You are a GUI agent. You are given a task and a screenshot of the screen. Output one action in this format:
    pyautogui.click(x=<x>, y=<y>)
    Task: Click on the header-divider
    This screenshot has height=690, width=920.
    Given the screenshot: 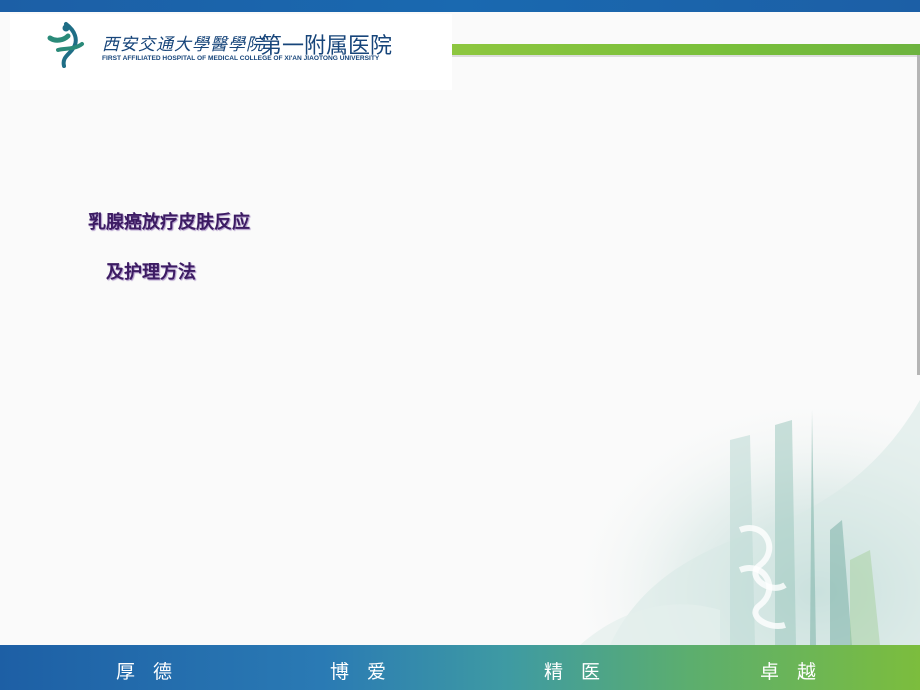 What is the action you would take?
    pyautogui.click(x=686, y=56)
    